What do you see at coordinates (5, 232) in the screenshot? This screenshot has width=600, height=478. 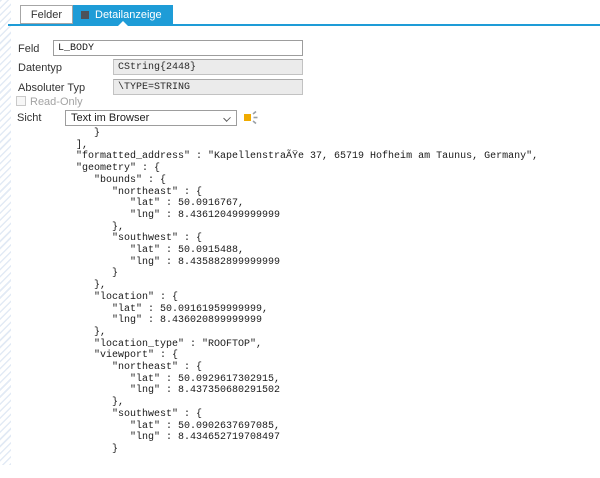 I see `left-stripe-decoration` at bounding box center [5, 232].